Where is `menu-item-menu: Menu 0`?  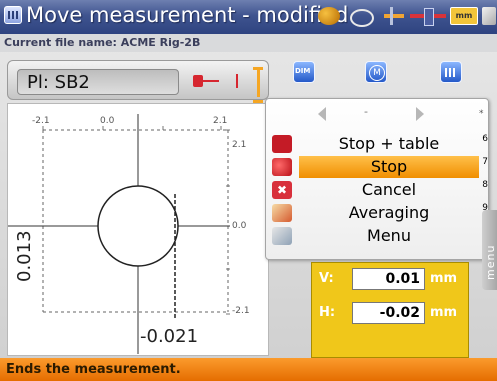 menu-item-menu: Menu 0 is located at coordinates (393, 236).